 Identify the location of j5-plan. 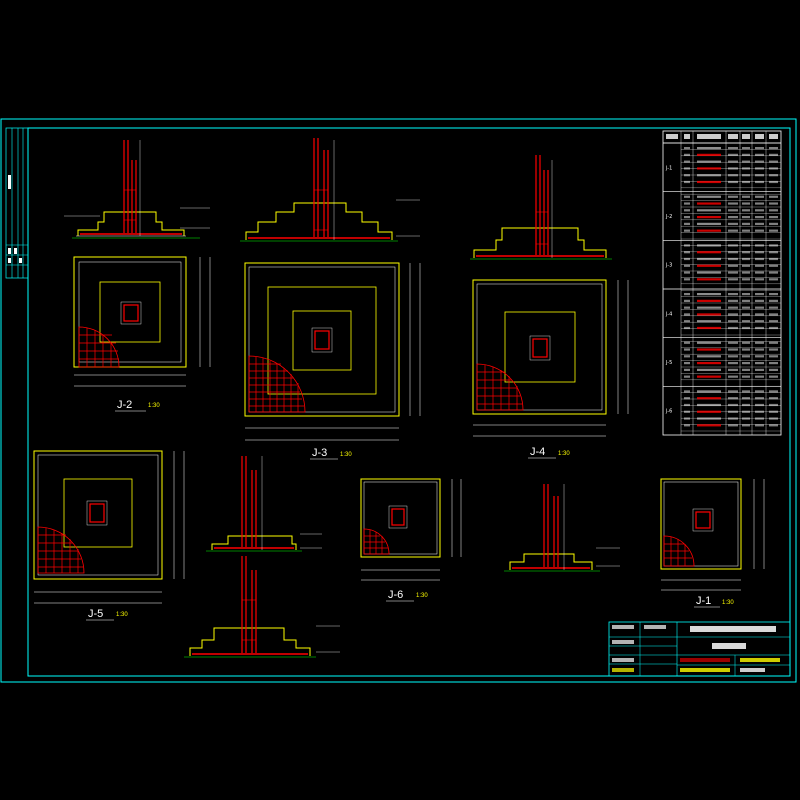
(109, 527).